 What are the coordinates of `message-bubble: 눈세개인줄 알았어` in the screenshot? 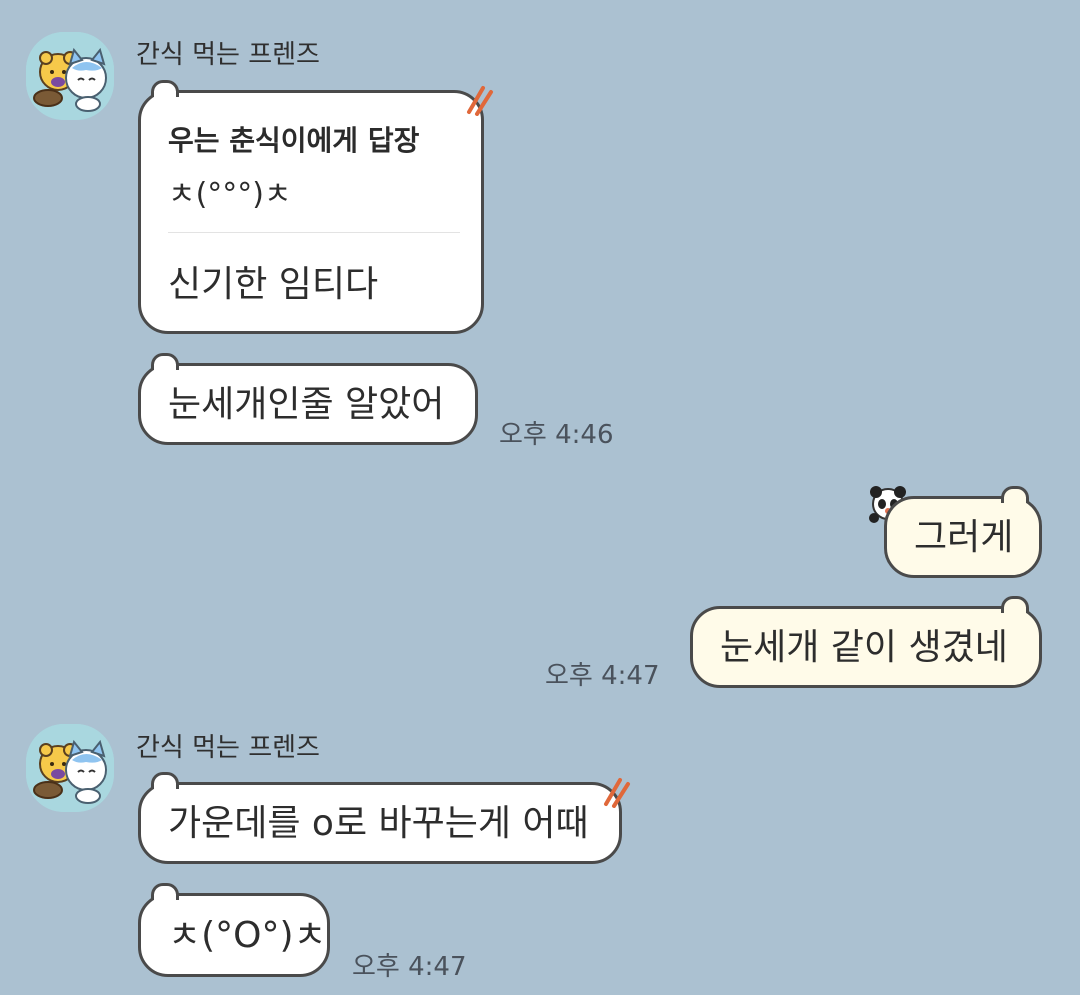 It's located at (308, 399).